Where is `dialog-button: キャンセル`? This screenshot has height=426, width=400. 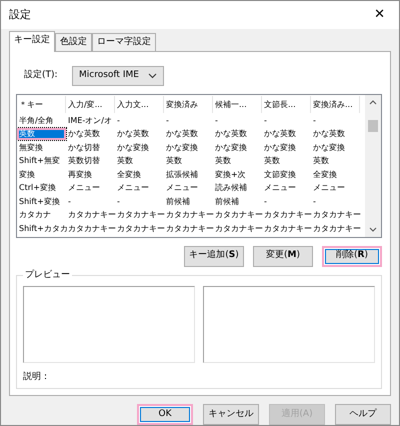
dialog-button: キャンセル is located at coordinates (231, 414).